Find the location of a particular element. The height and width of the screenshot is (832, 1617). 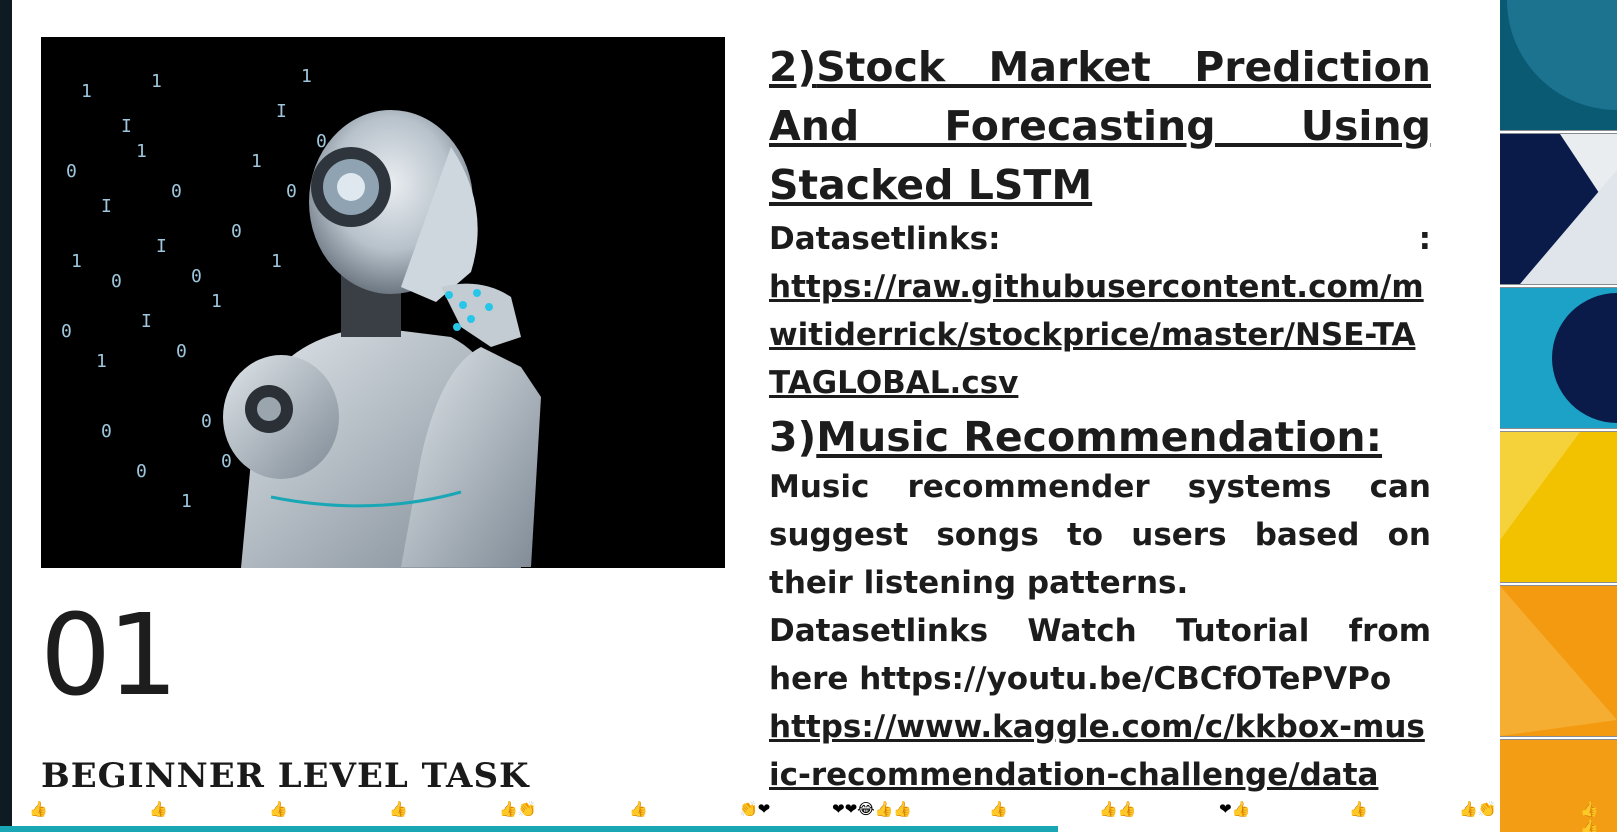

reaction-12: 👍👏 is located at coordinates (1478, 809).